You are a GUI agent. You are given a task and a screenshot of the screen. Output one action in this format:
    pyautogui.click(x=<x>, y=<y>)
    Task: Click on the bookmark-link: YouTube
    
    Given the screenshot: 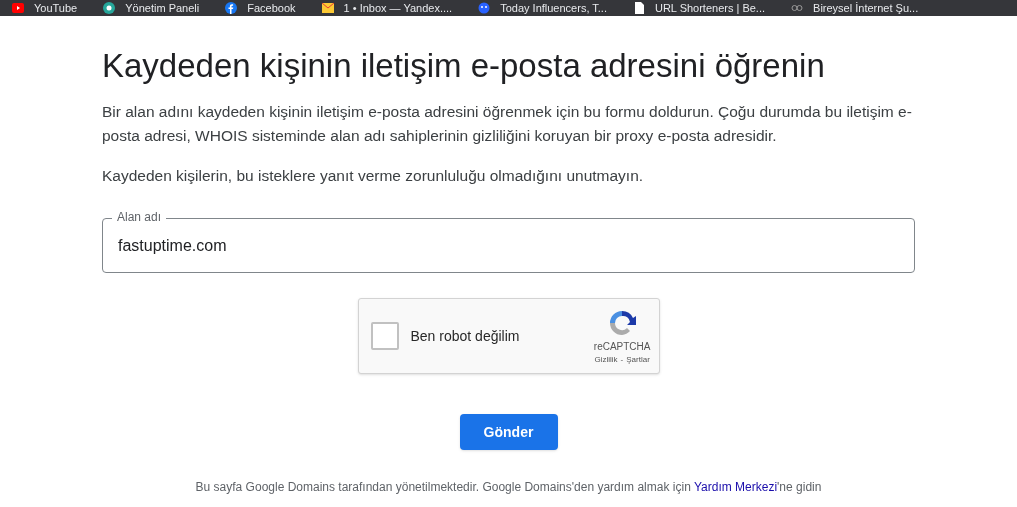 What is the action you would take?
    pyautogui.click(x=56, y=8)
    